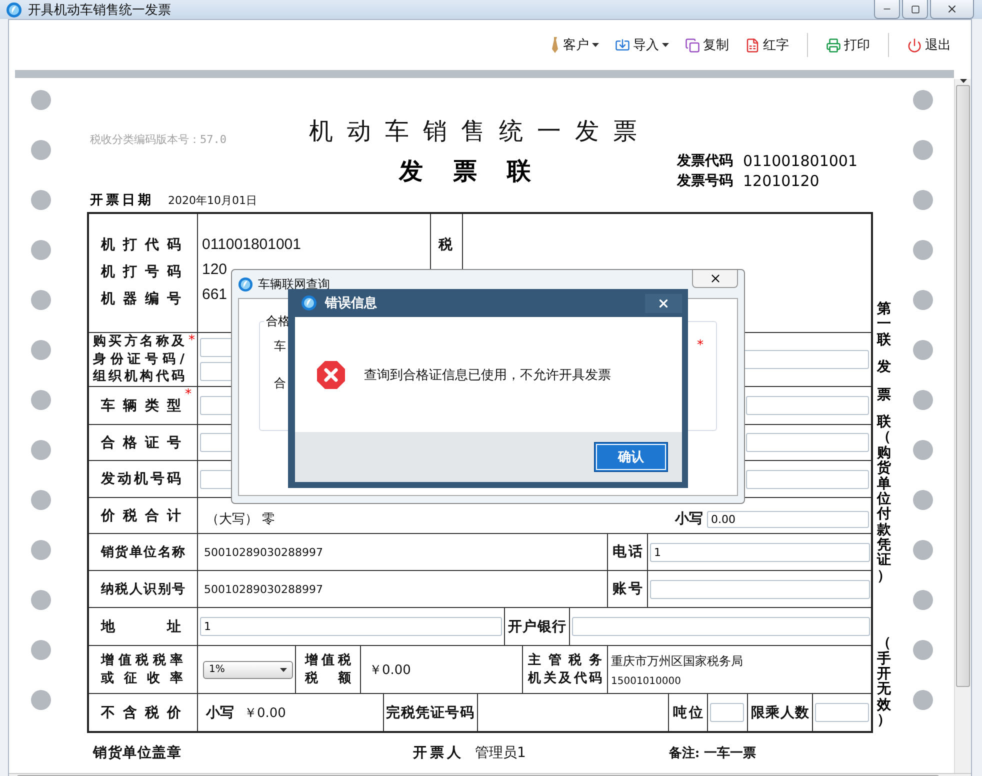 The height and width of the screenshot is (776, 982). I want to click on seal-label: 销货单位盖章, so click(137, 753).